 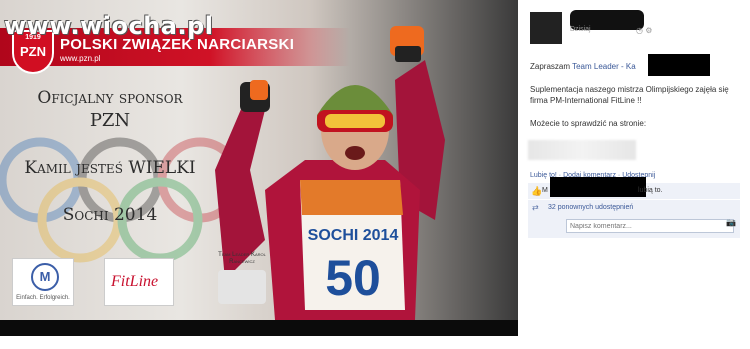 I want to click on team-leader-logo: Team Leader Karol Rancewicz, so click(x=242, y=279).